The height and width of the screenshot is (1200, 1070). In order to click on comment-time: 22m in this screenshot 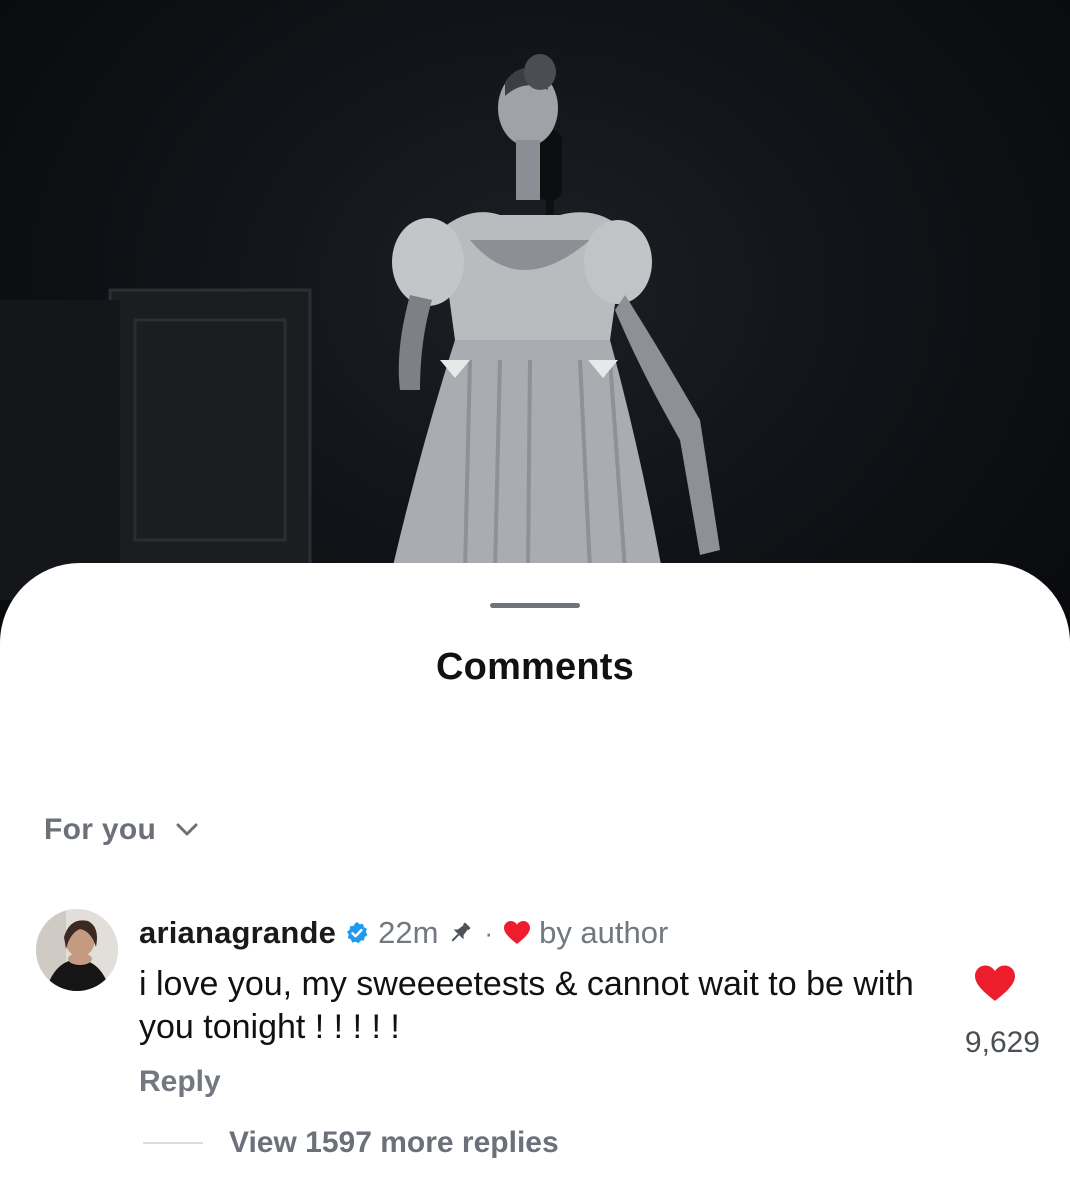, I will do `click(408, 932)`.